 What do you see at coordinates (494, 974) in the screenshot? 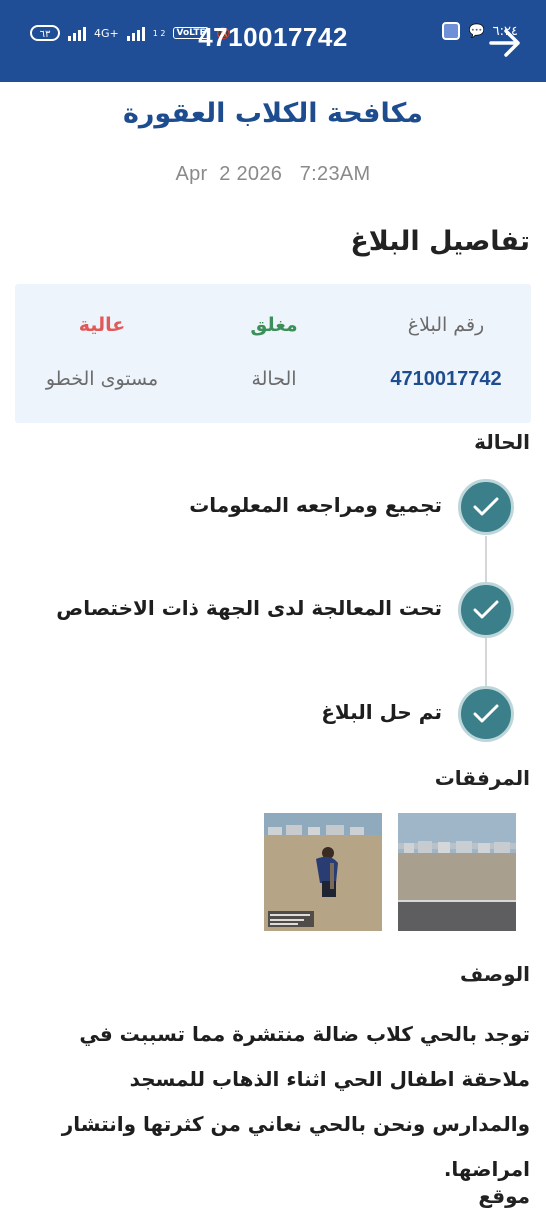
I see `description-heading: الوصف` at bounding box center [494, 974].